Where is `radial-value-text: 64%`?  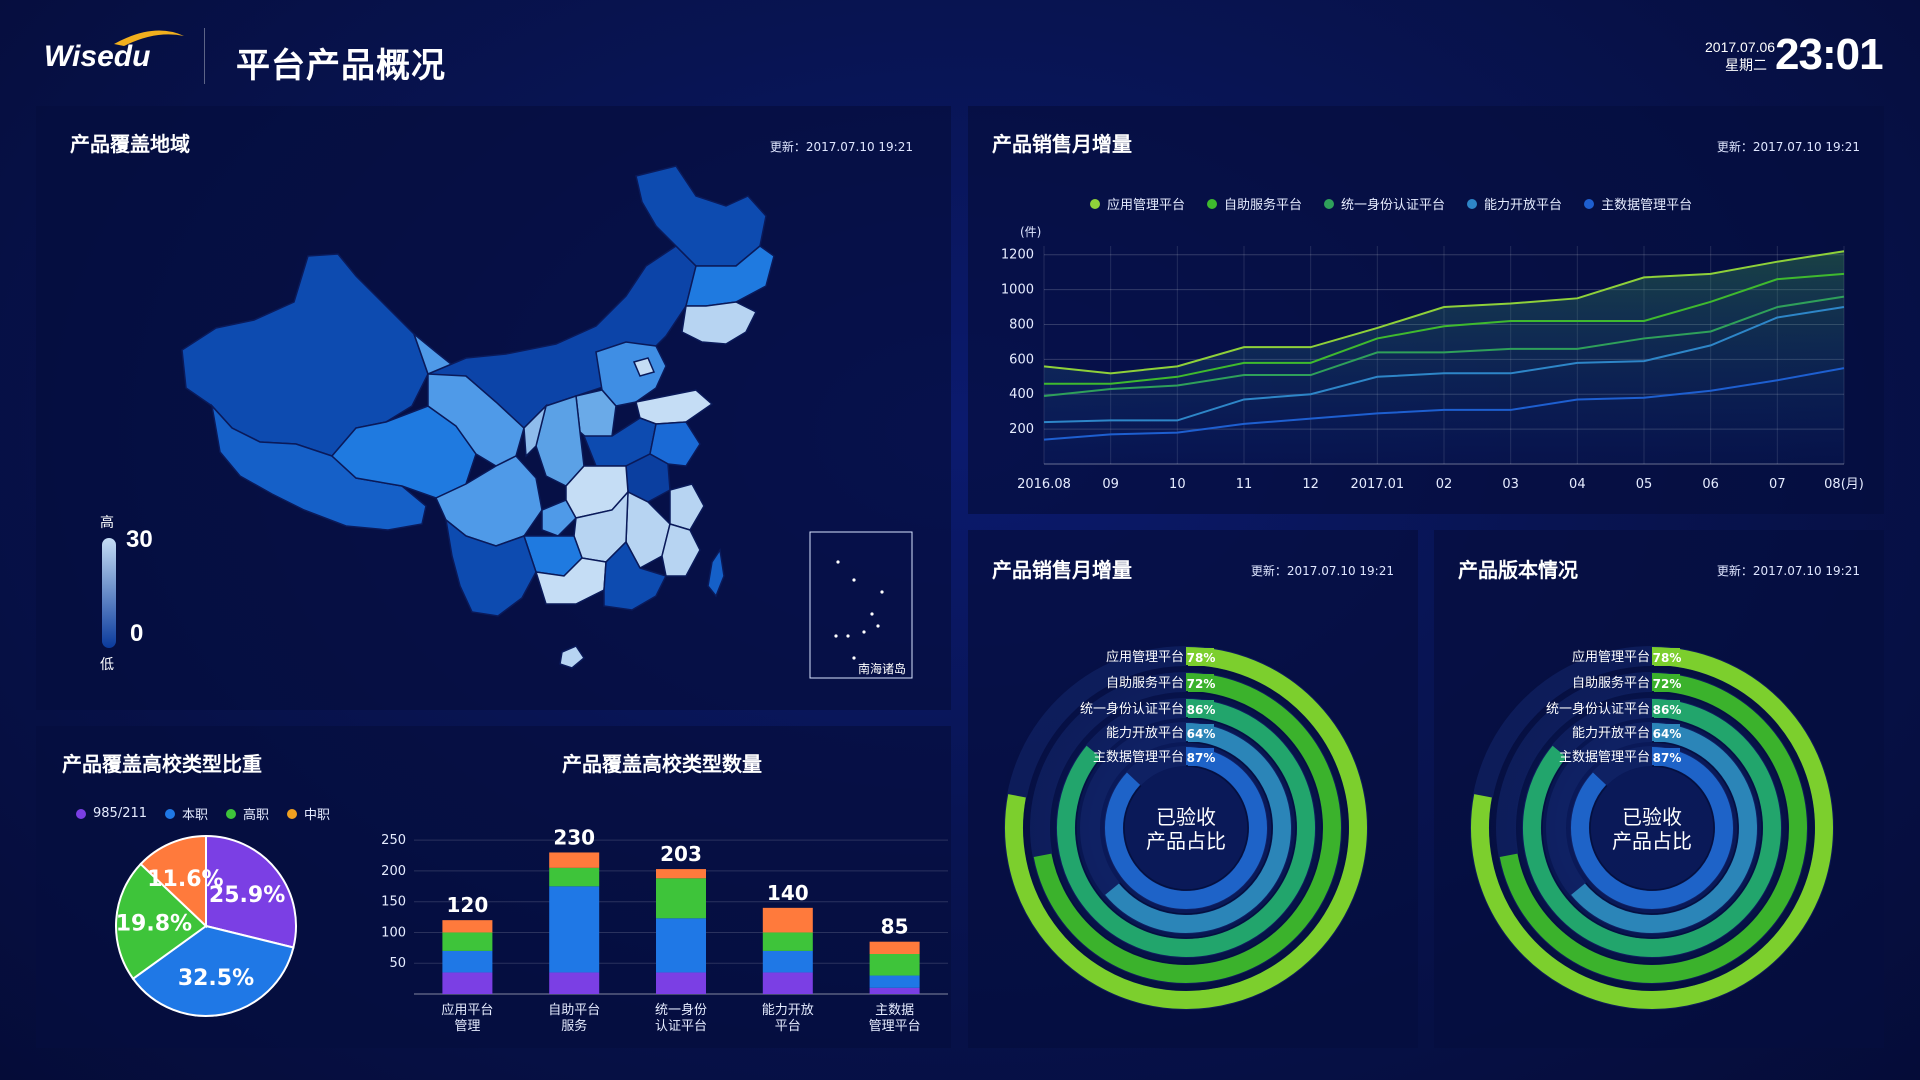
radial-value-text: 64% is located at coordinates (1667, 734).